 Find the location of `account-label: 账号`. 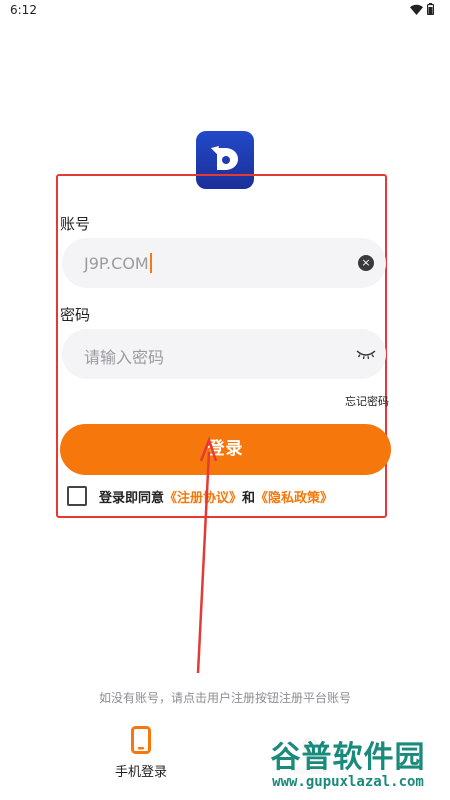

account-label: 账号 is located at coordinates (75, 224).